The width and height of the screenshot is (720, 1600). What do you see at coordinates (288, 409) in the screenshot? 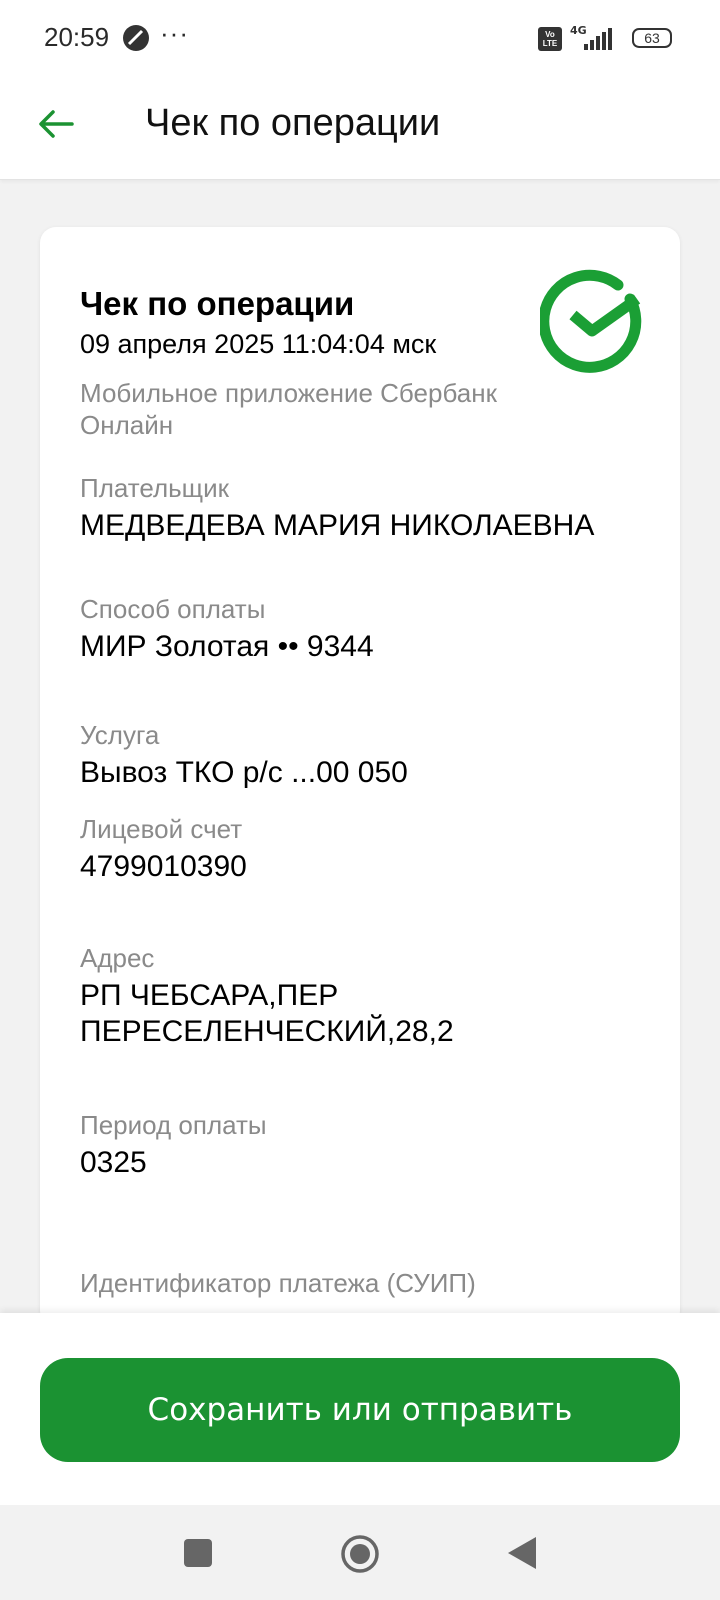
I see `receipt-source: Мобильное приложение Сбербанк Онлайн` at bounding box center [288, 409].